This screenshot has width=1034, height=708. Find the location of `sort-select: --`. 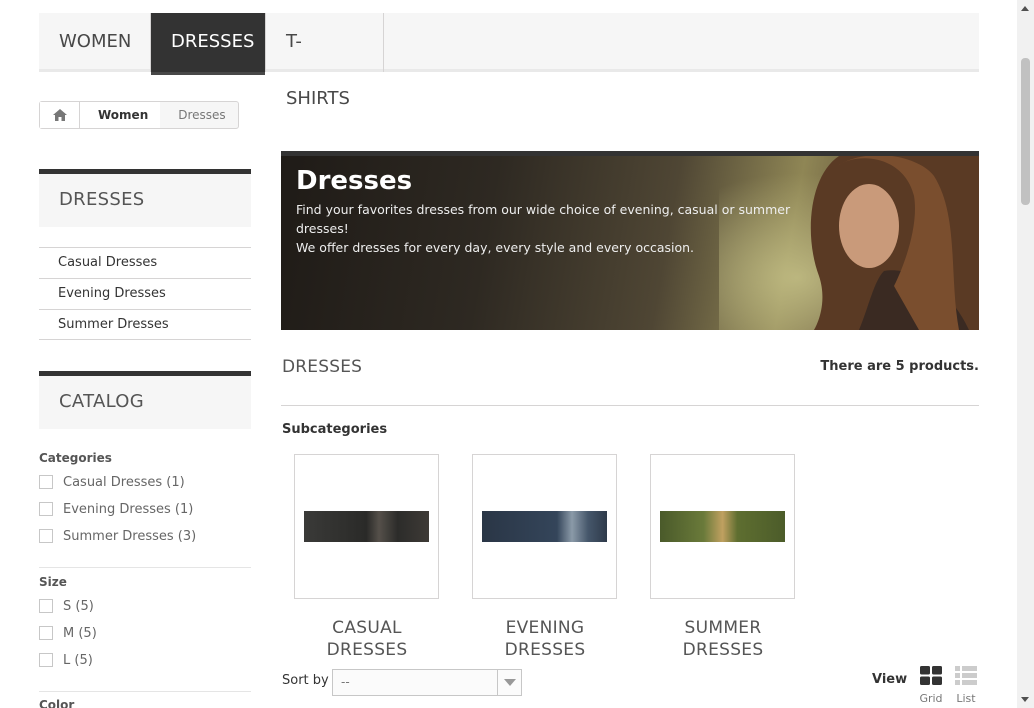

sort-select: -- is located at coordinates (427, 682).